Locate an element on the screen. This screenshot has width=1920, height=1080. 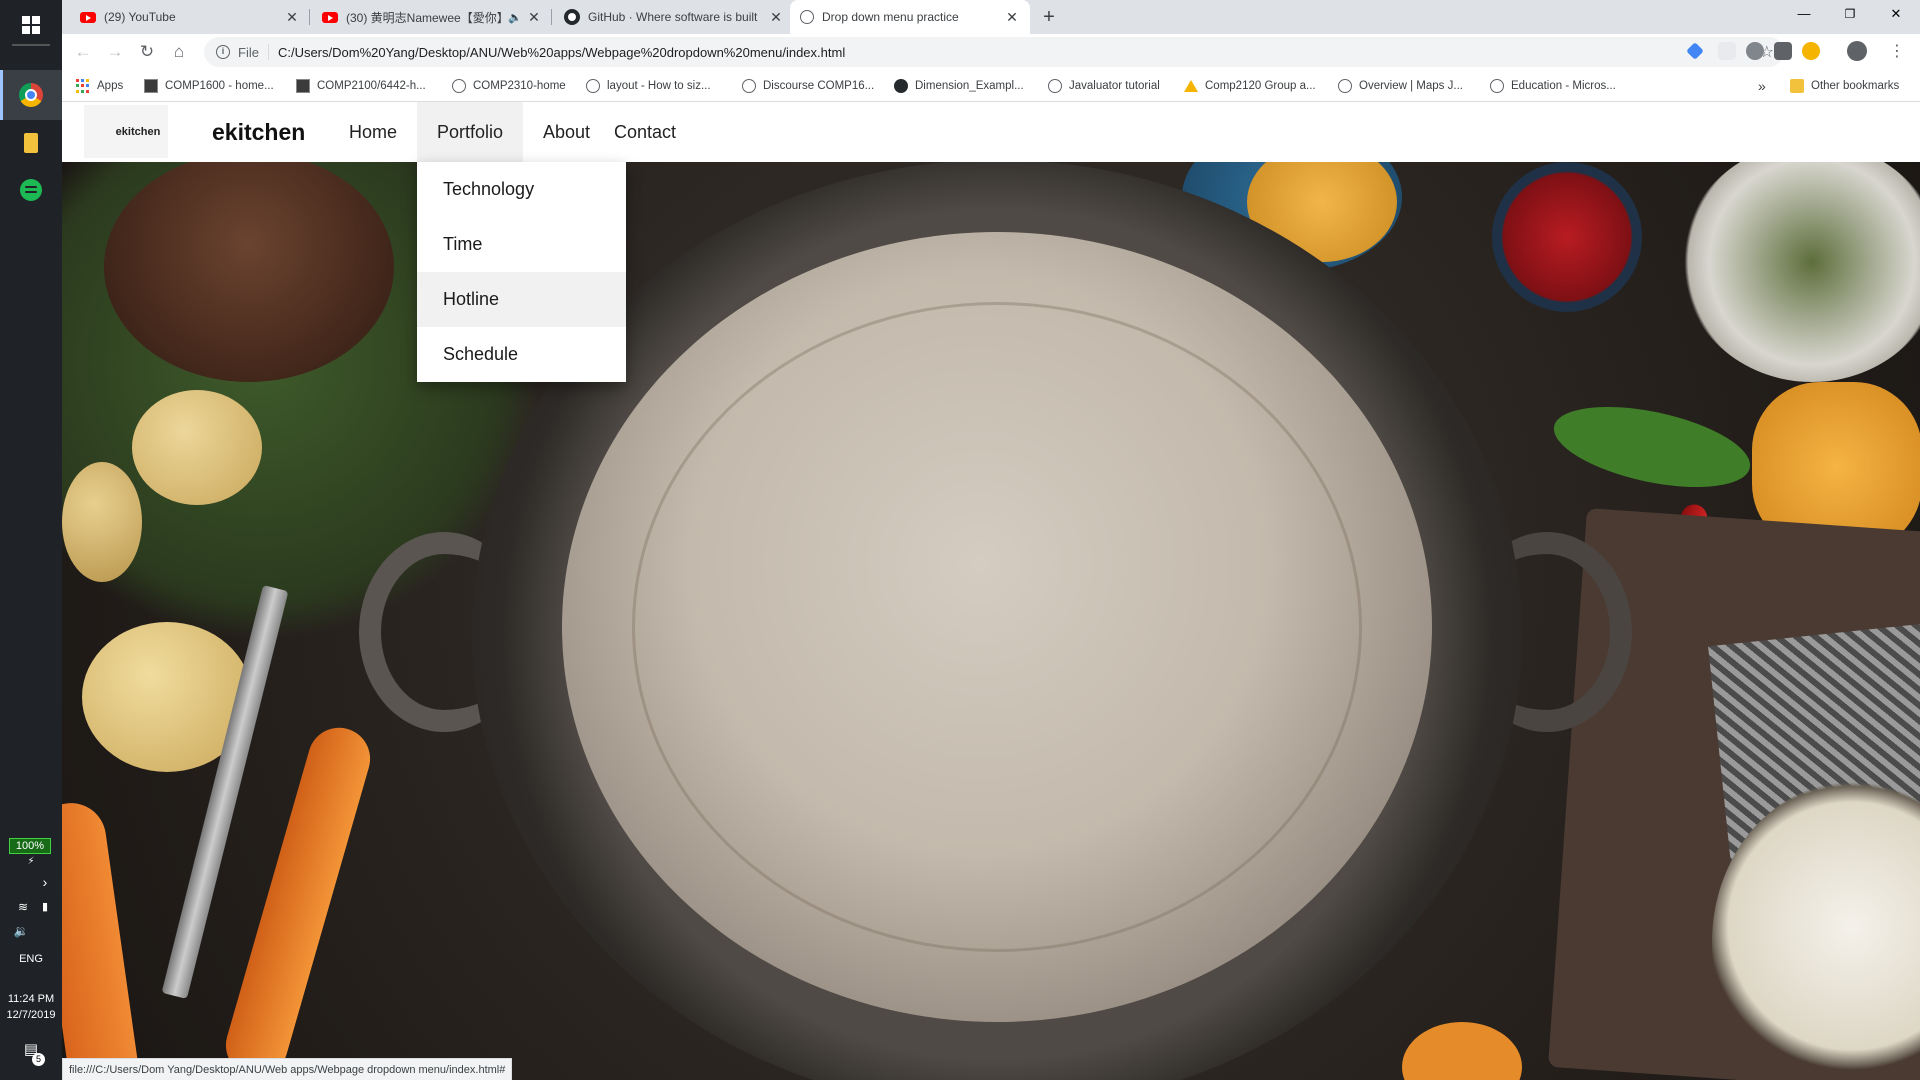
minimize-button: — is located at coordinates (1804, 15).